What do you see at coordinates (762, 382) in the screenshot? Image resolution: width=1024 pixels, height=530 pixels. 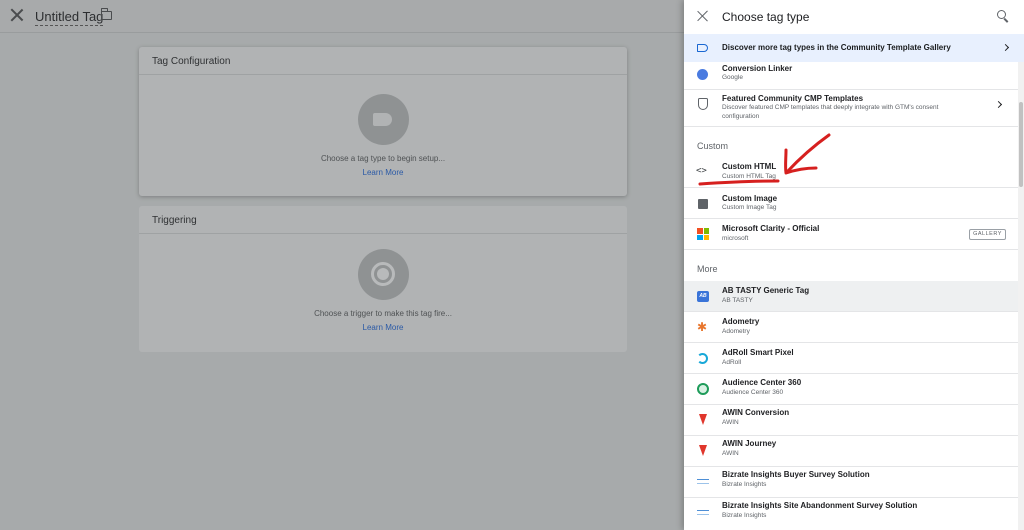 I see `item-title: Audience Center 360` at bounding box center [762, 382].